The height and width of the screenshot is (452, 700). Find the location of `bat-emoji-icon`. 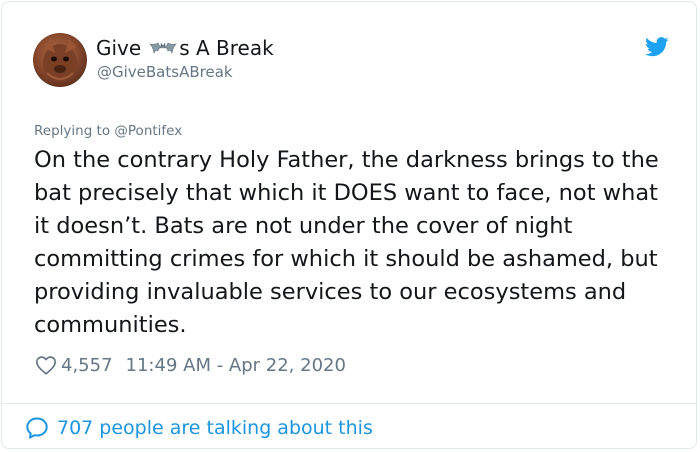

bat-emoji-icon is located at coordinates (163, 48).